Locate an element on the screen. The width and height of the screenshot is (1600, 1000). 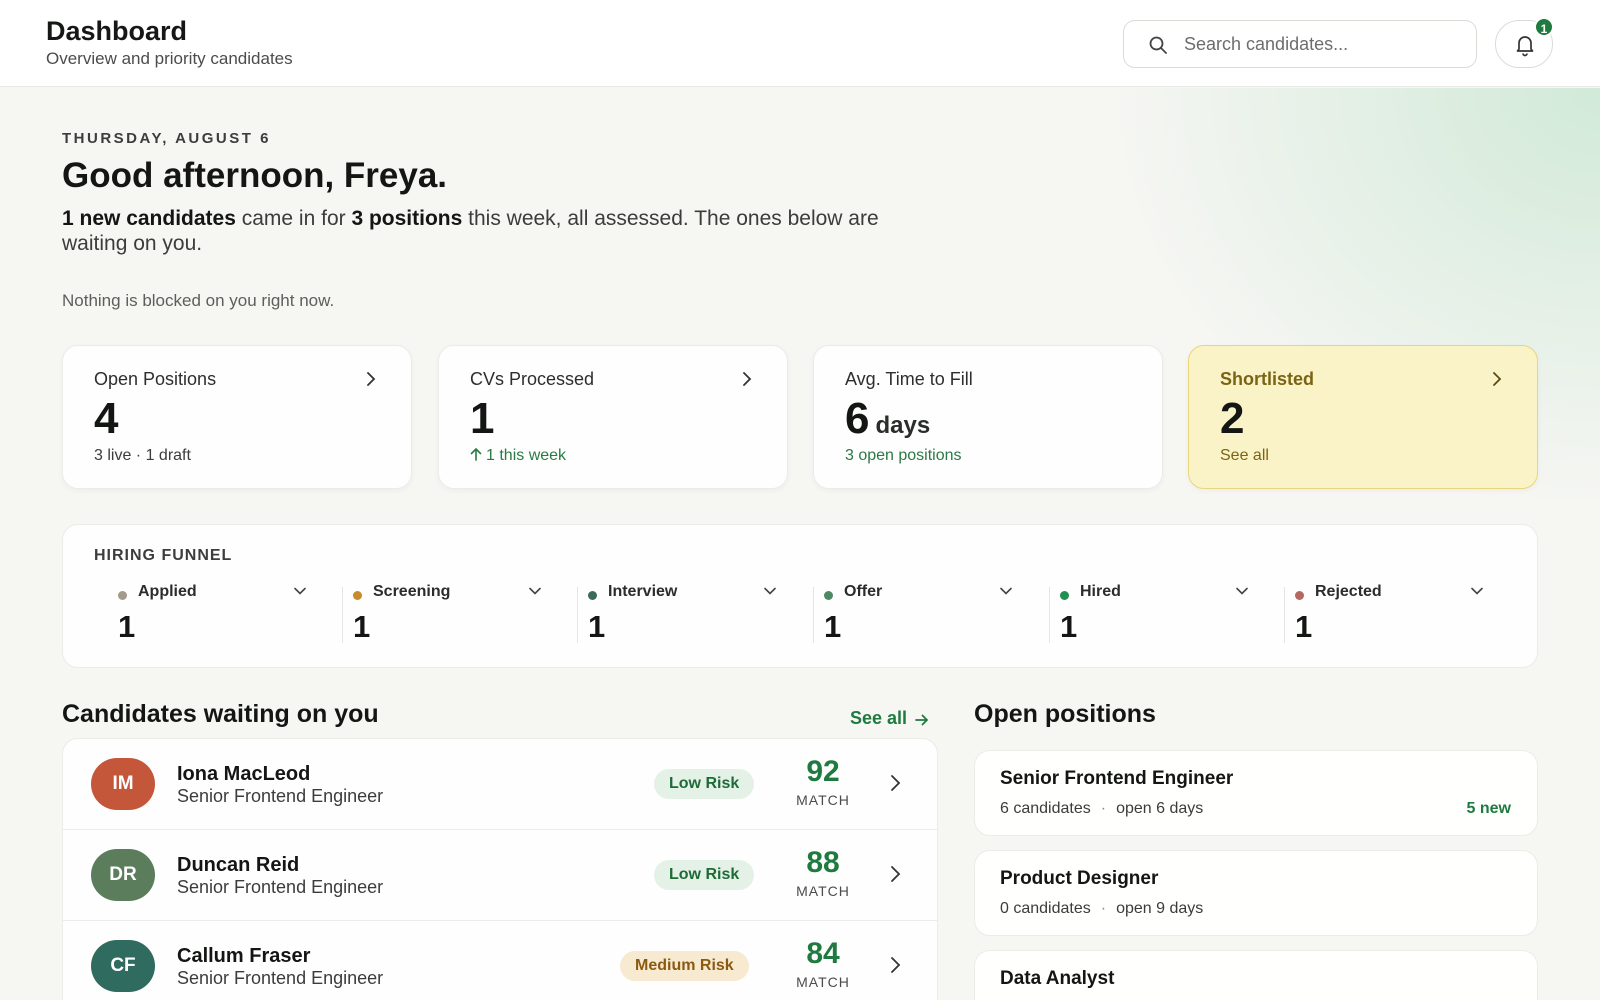
funnel-stage-offer: Offer 1 is located at coordinates (923, 614).